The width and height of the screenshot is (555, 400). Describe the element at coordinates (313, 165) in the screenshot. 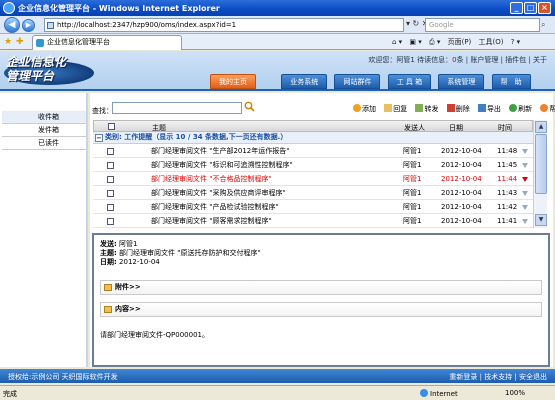

I see `table-row: 部门经理审阅文件 "标识和可追溯性控制程序" 阿管1 2012-10-04 11:45` at that location.